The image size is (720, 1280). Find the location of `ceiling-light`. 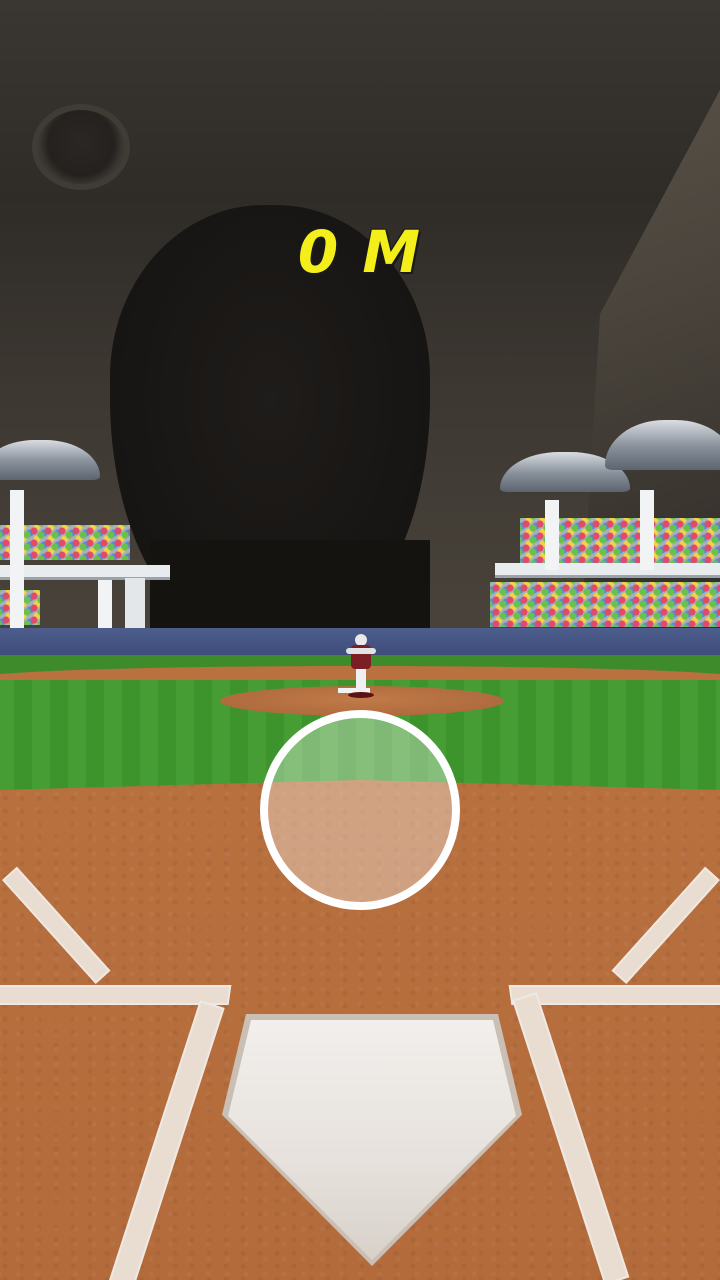

ceiling-light is located at coordinates (81, 147).